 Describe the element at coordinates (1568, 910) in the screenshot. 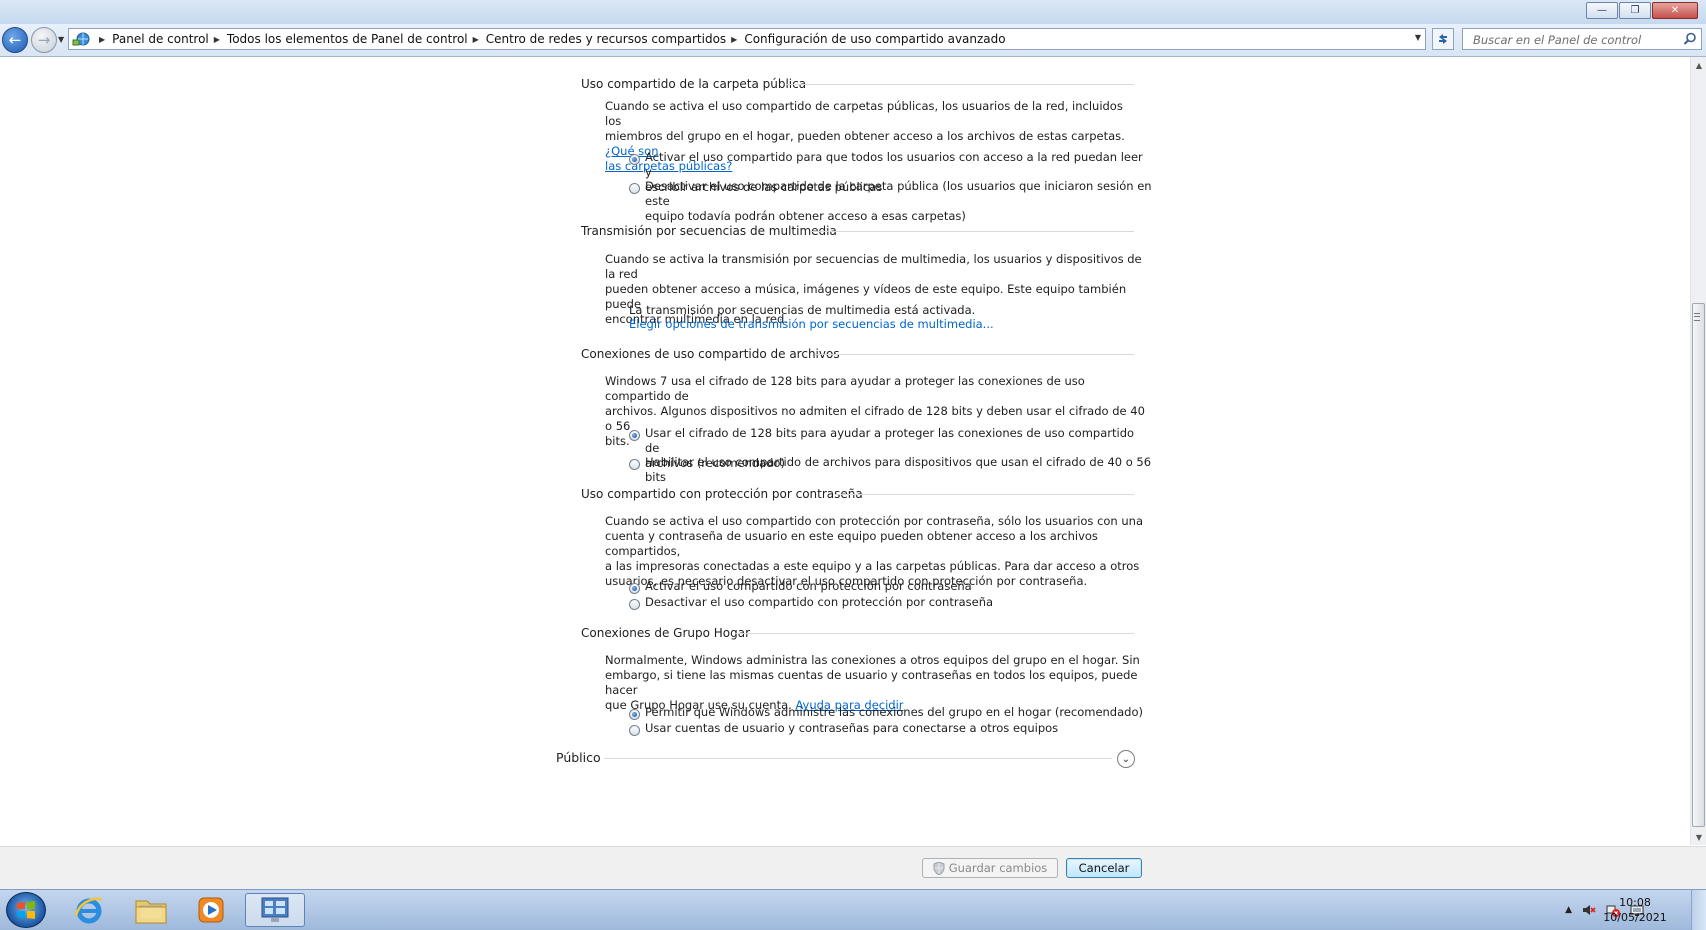

I see `show-hidden-icons-icon: ▲` at that location.